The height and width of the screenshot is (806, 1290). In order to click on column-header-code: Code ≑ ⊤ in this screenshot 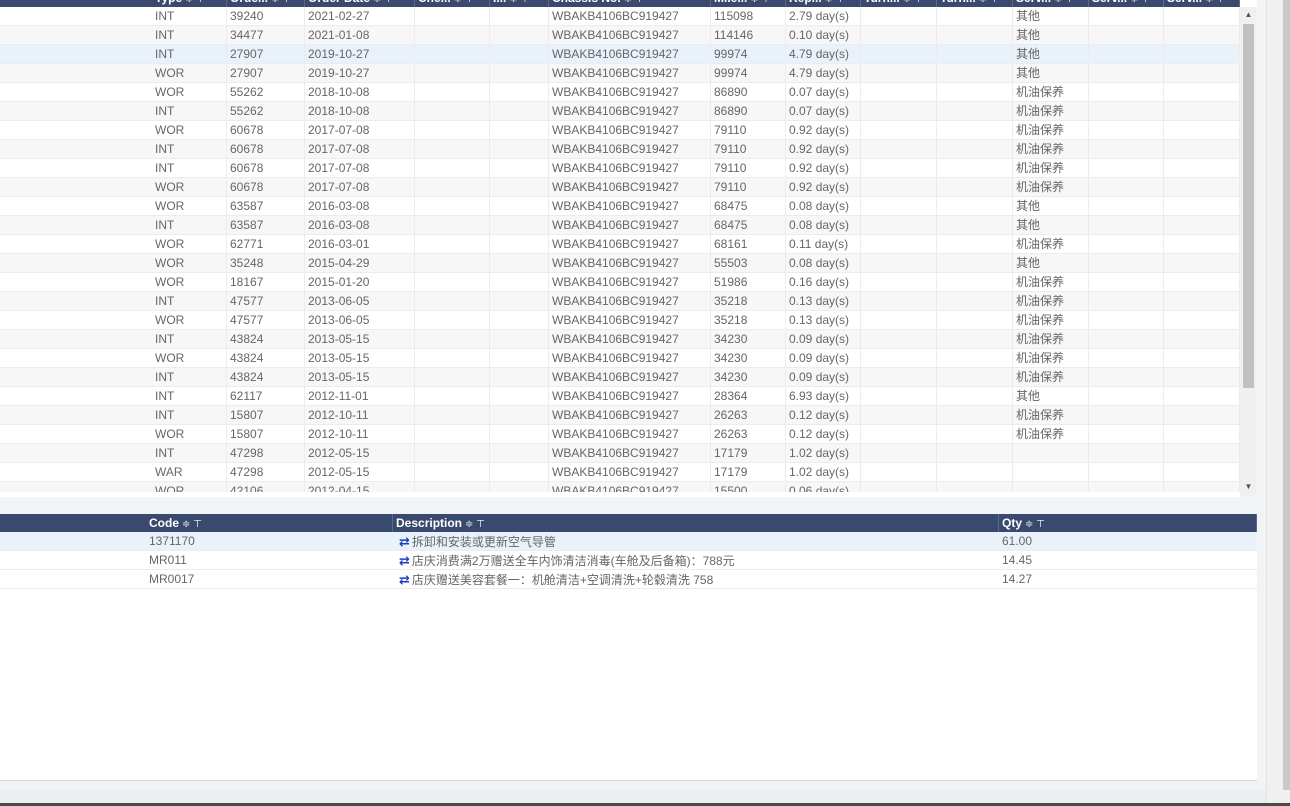, I will do `click(269, 523)`.